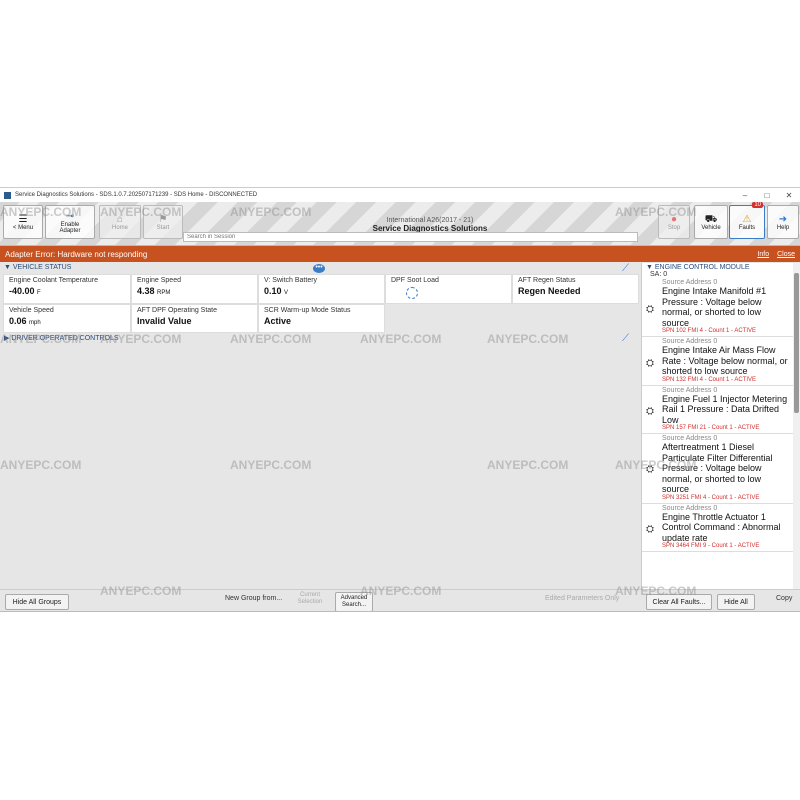 Image resolution: width=800 pixels, height=800 pixels. I want to click on edited-parameters-toggle: Edited Parameters Only, so click(582, 598).